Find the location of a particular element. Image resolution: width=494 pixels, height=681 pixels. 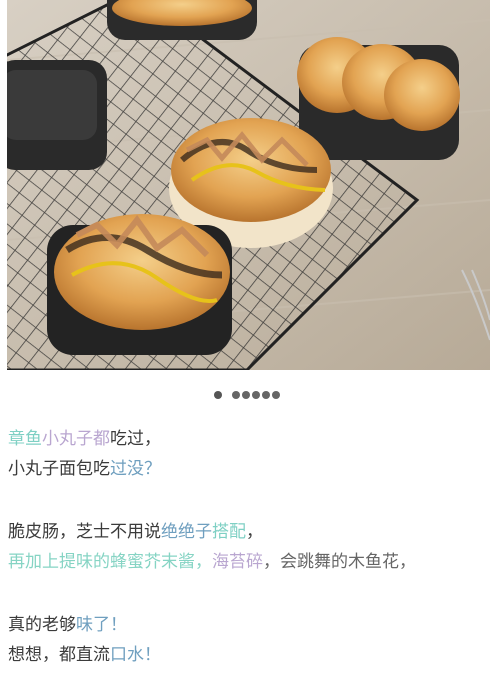

text-segment: 小丸子面包吃 is located at coordinates (59, 469).